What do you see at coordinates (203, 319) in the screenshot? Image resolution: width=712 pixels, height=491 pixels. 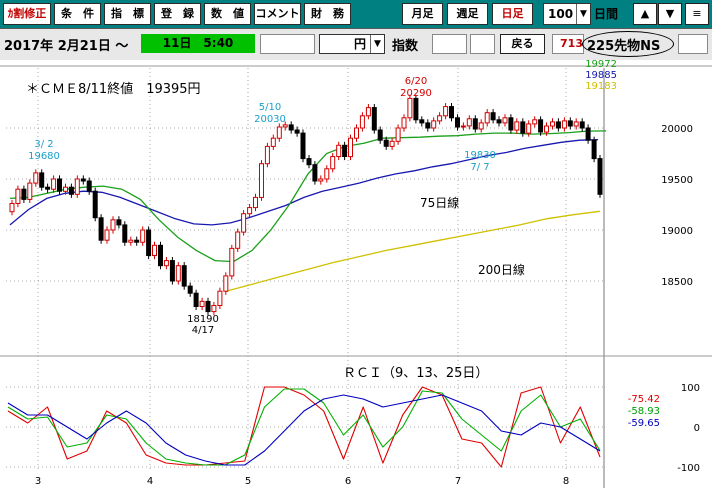 I see `annotation-line1: 18190` at bounding box center [203, 319].